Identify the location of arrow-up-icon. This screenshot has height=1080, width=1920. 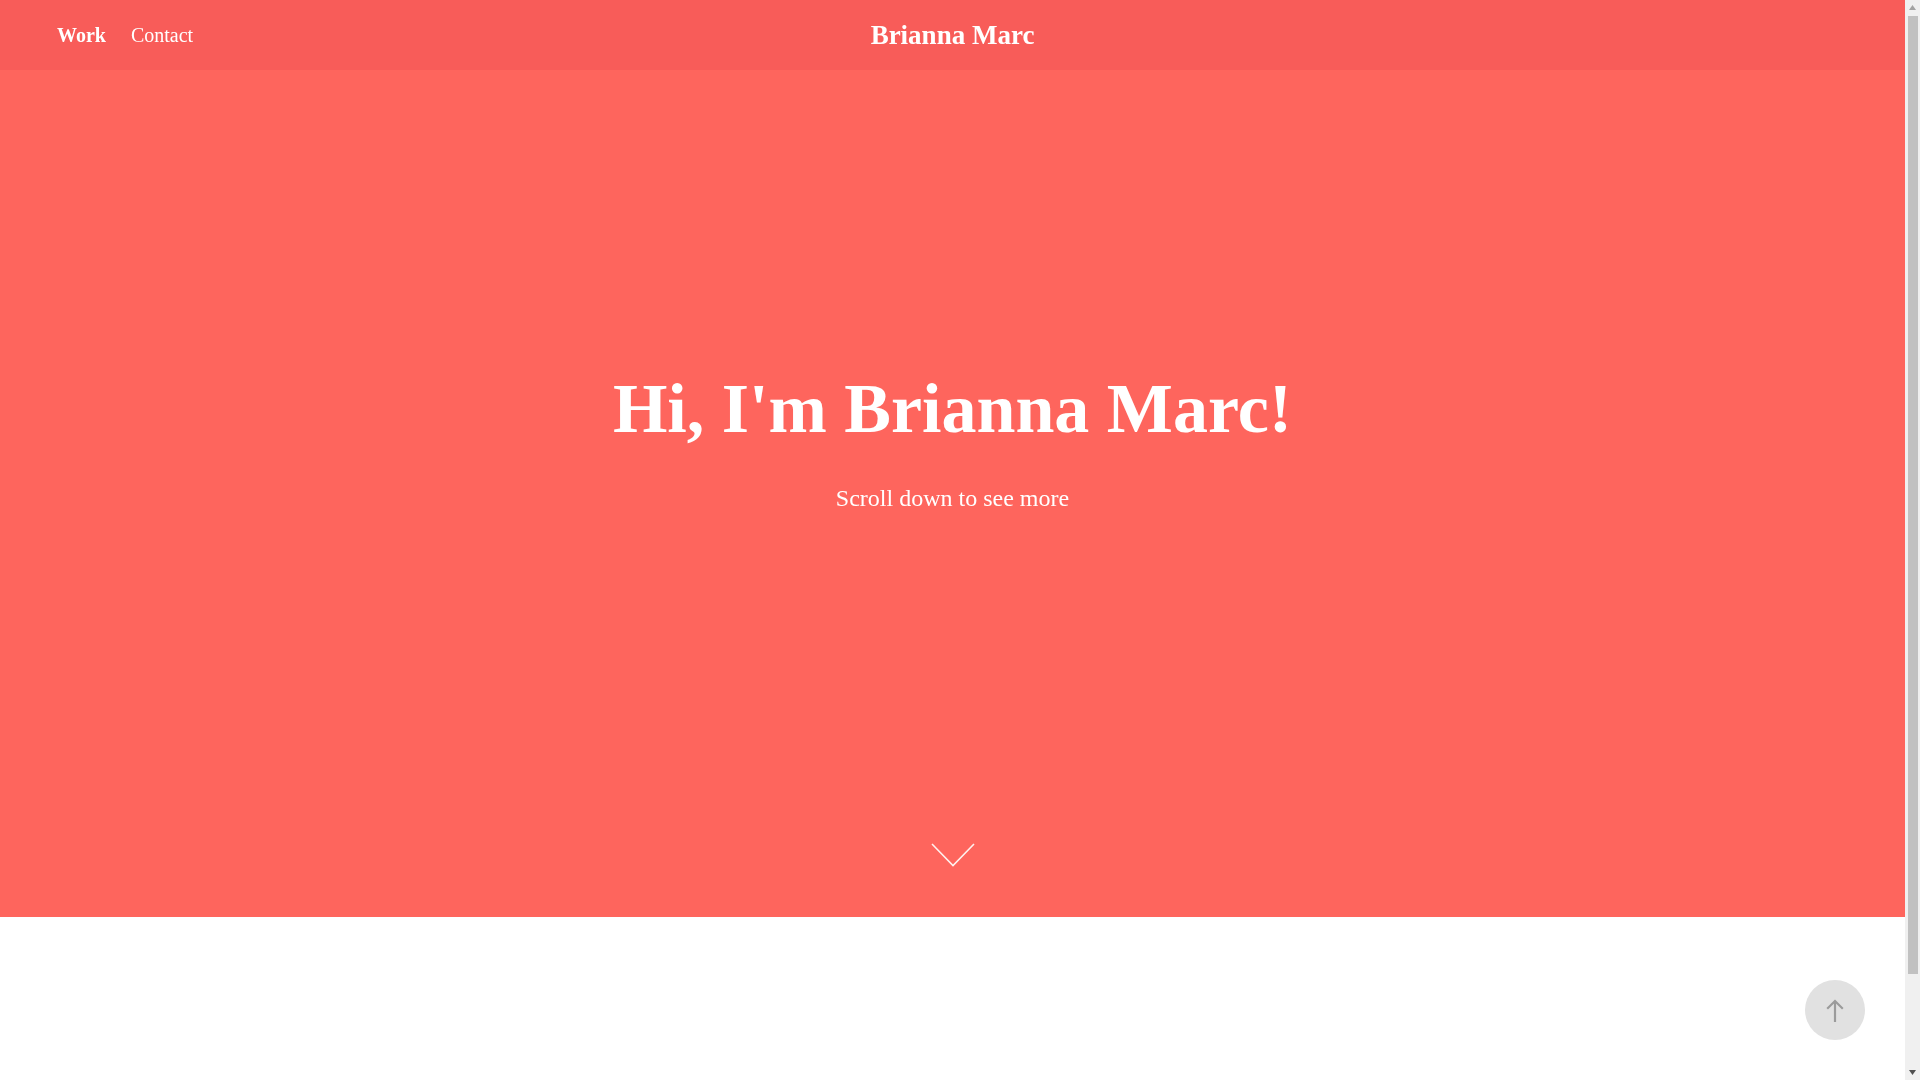
(1835, 1010).